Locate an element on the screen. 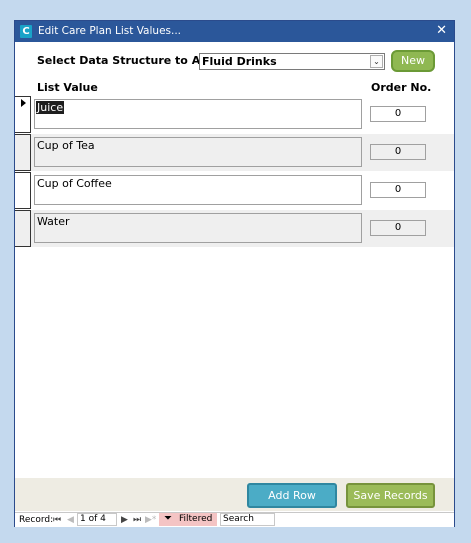 This screenshot has width=471, height=543. table-row: Cup of Coffee 0 is located at coordinates (234, 190).